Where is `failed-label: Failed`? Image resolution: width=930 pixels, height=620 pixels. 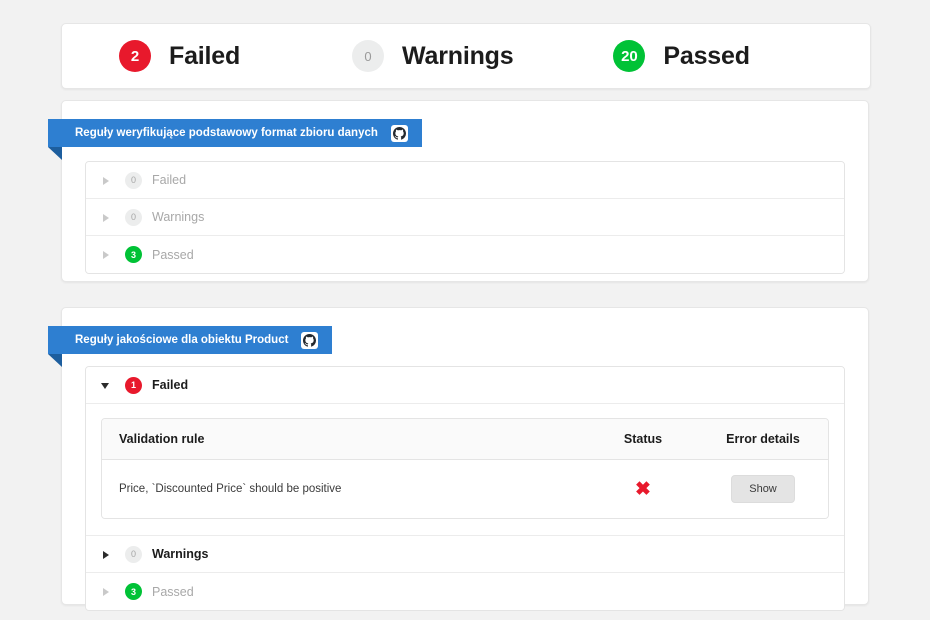 failed-label: Failed is located at coordinates (205, 55).